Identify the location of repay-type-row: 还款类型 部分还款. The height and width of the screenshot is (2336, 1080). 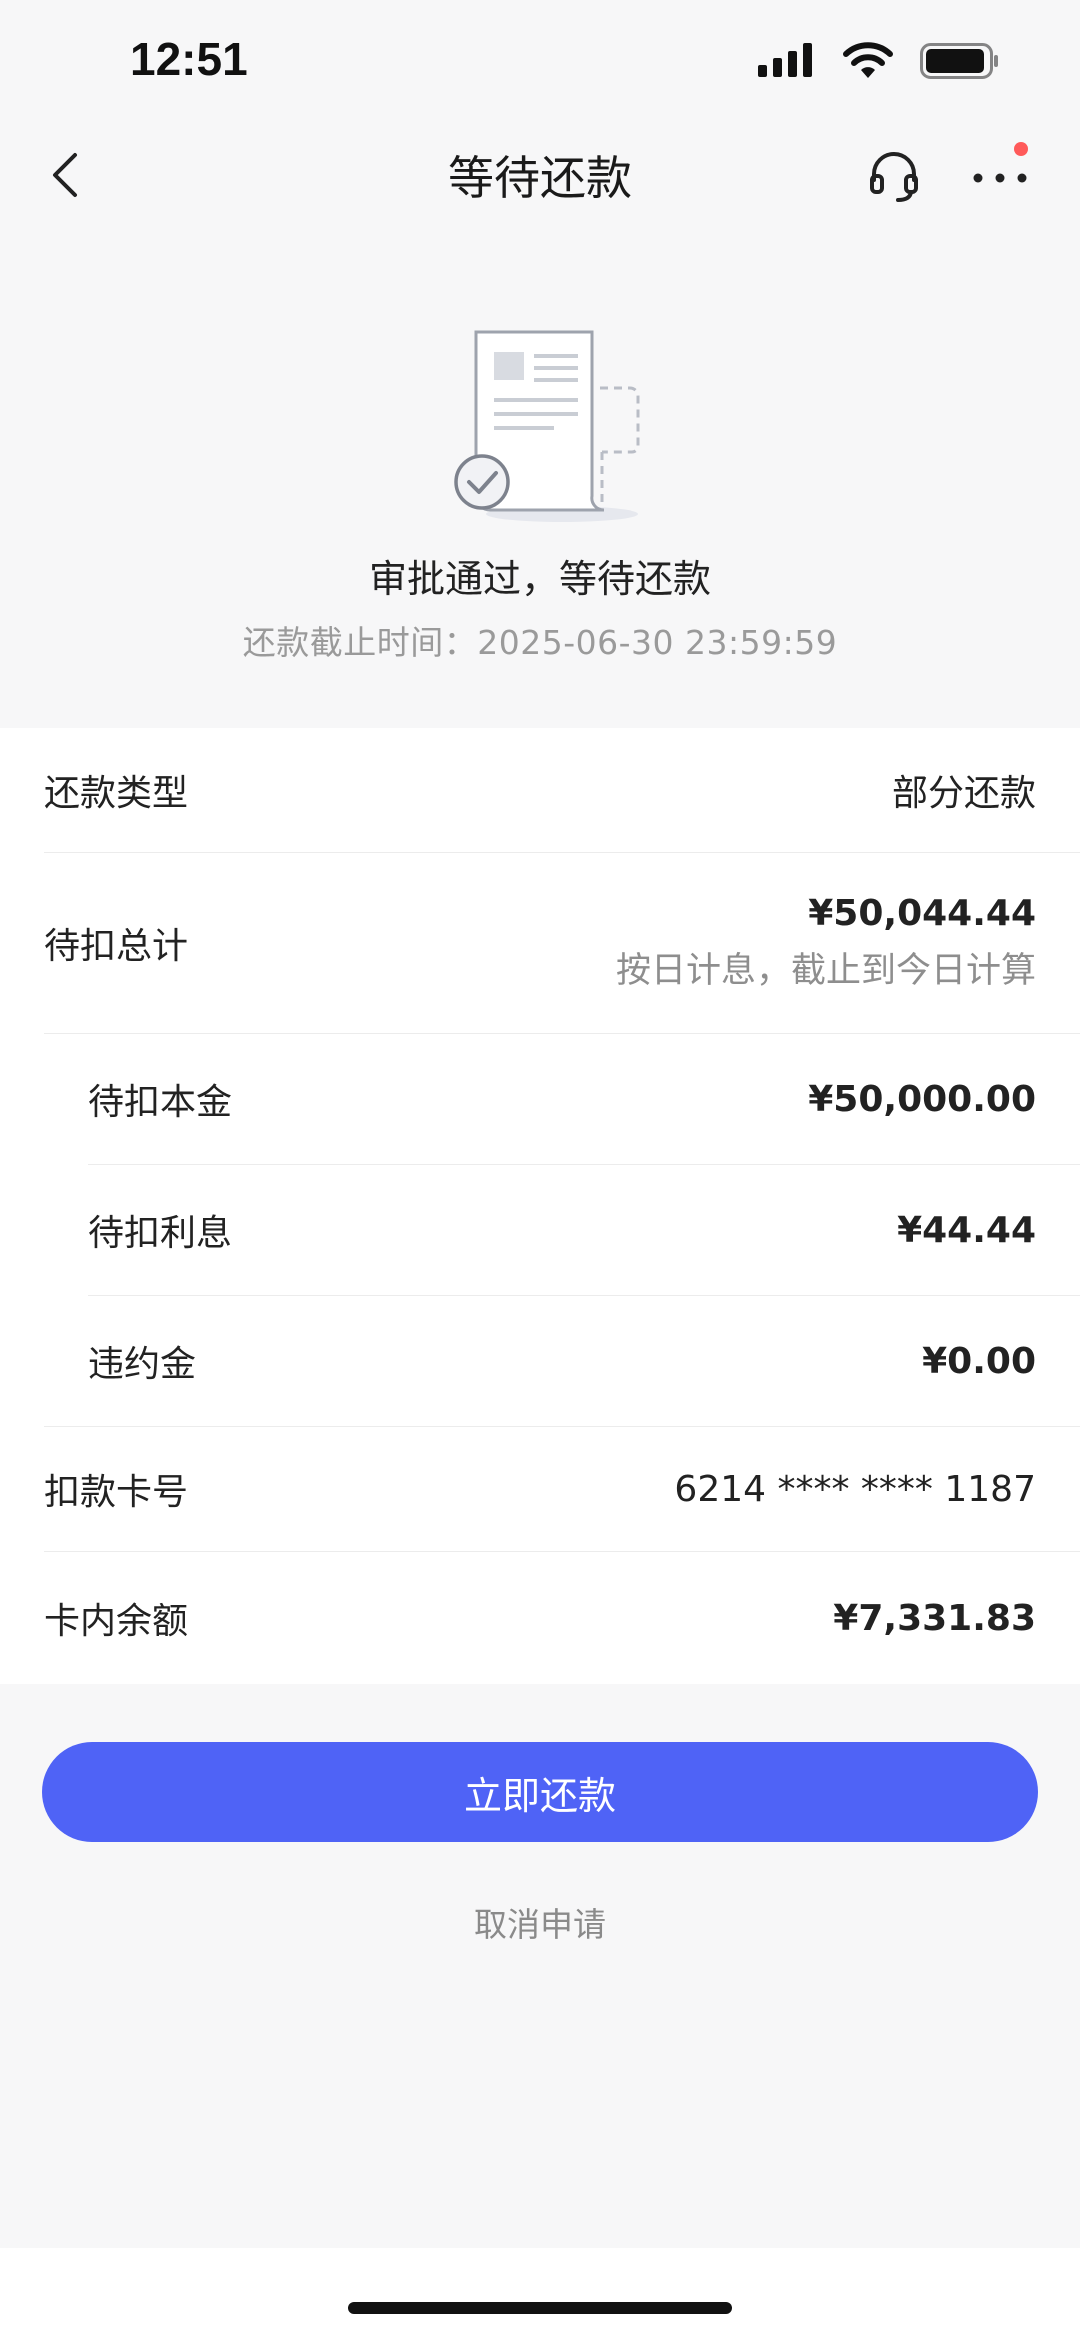
(562, 790).